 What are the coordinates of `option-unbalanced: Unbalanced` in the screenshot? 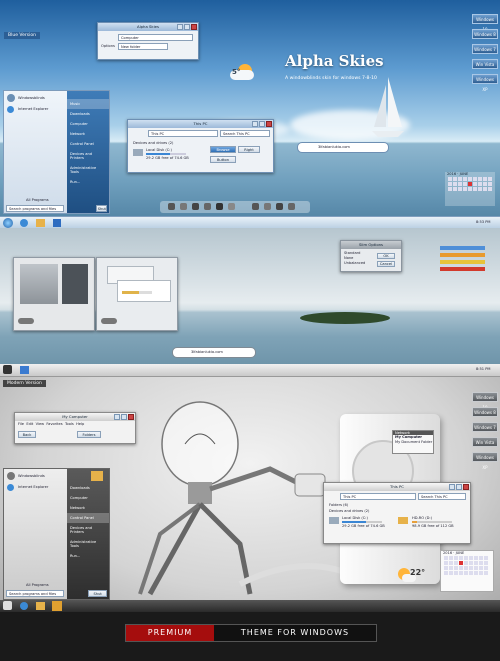 It's located at (354, 263).